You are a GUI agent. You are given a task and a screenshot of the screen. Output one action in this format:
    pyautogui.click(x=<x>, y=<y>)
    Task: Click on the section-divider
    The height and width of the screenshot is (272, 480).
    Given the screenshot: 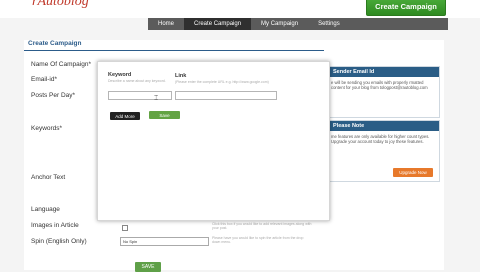 What is the action you would take?
    pyautogui.click(x=174, y=50)
    